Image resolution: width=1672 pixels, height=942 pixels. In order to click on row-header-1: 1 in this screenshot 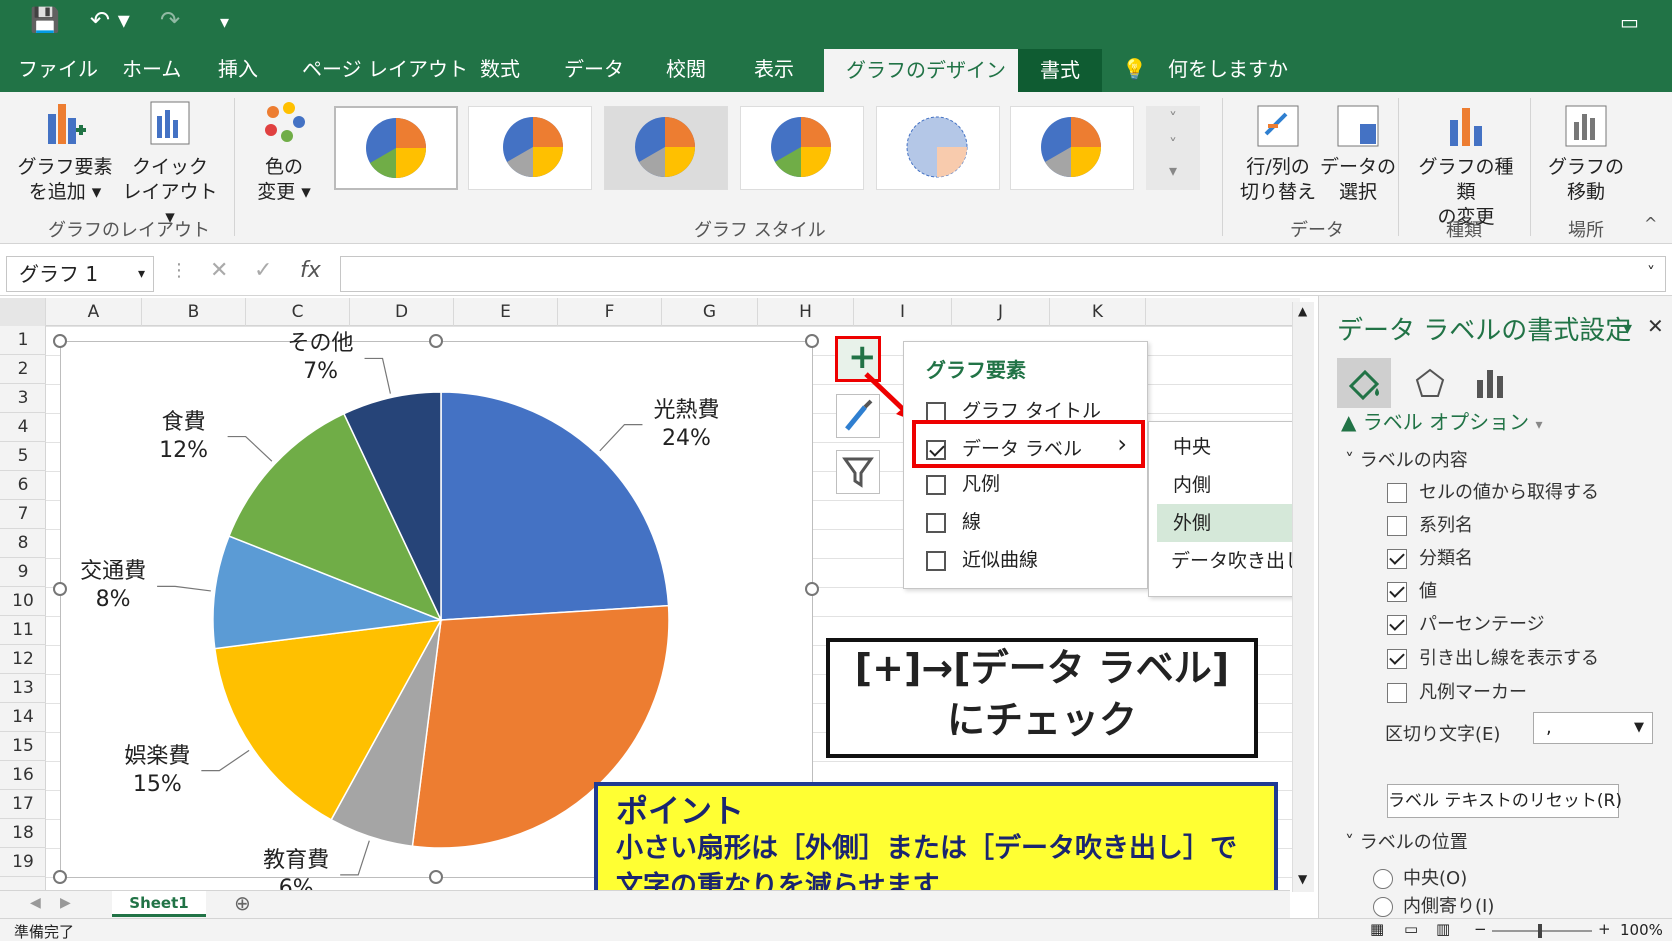, I will do `click(23, 340)`.